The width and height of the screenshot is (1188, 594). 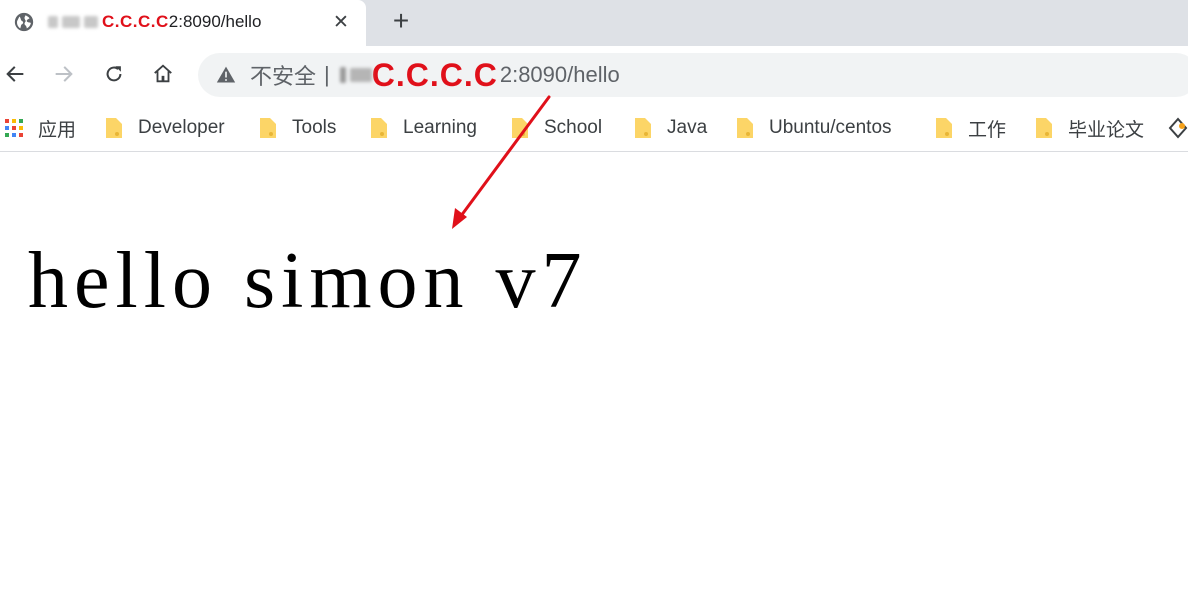 I want to click on tab-title-redmark: C.C.C.C, so click(x=135, y=21).